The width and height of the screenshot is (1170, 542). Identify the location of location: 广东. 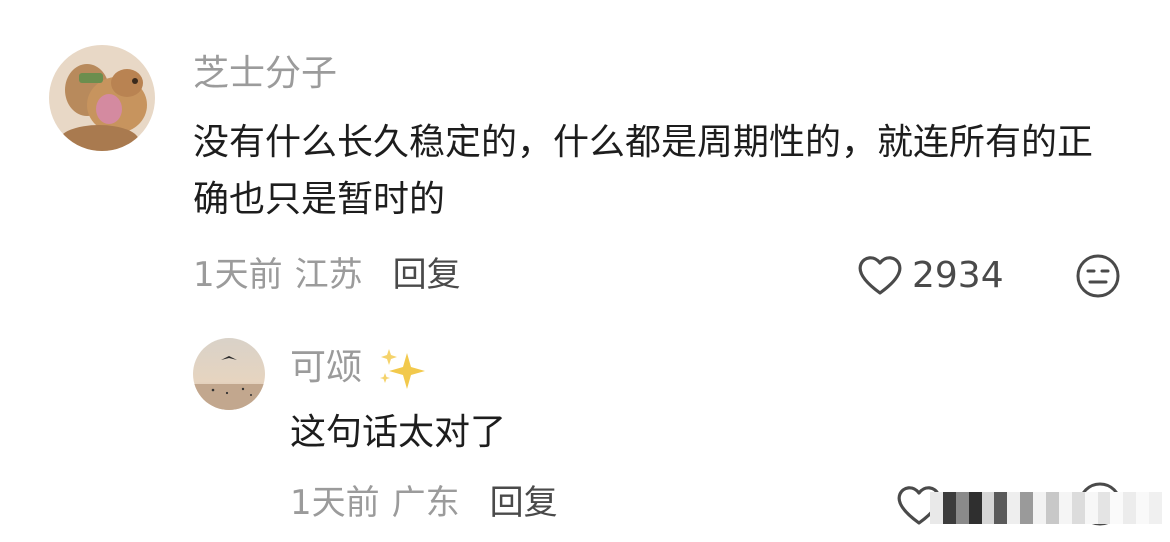
(425, 503).